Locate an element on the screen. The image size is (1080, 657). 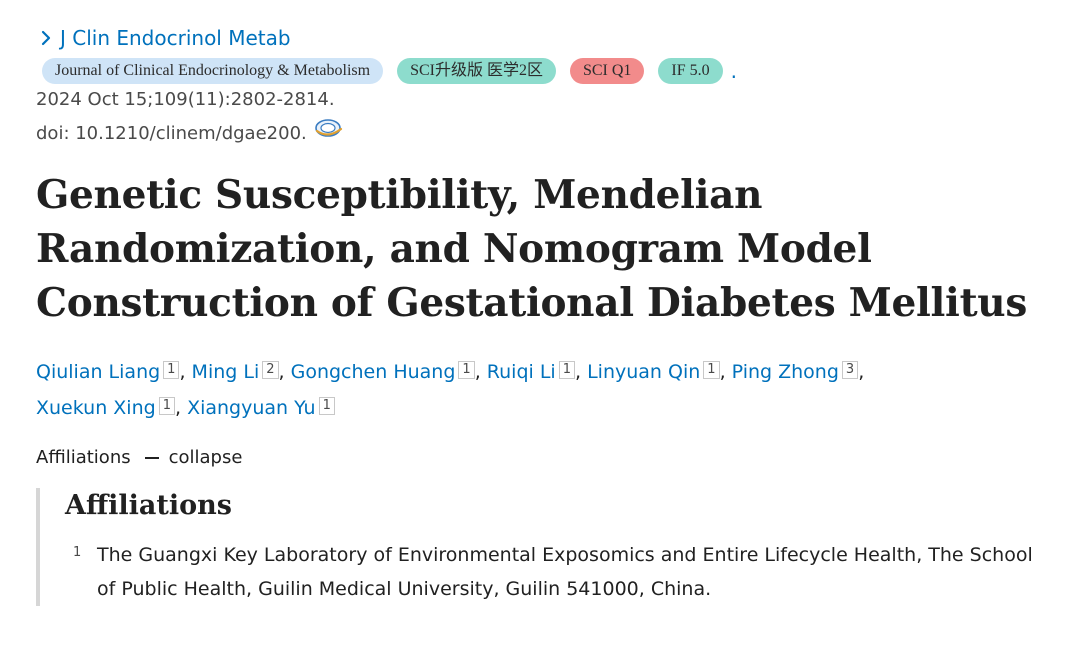
journal-abbrev: J Clin Endocrinol Metab is located at coordinates (175, 38).